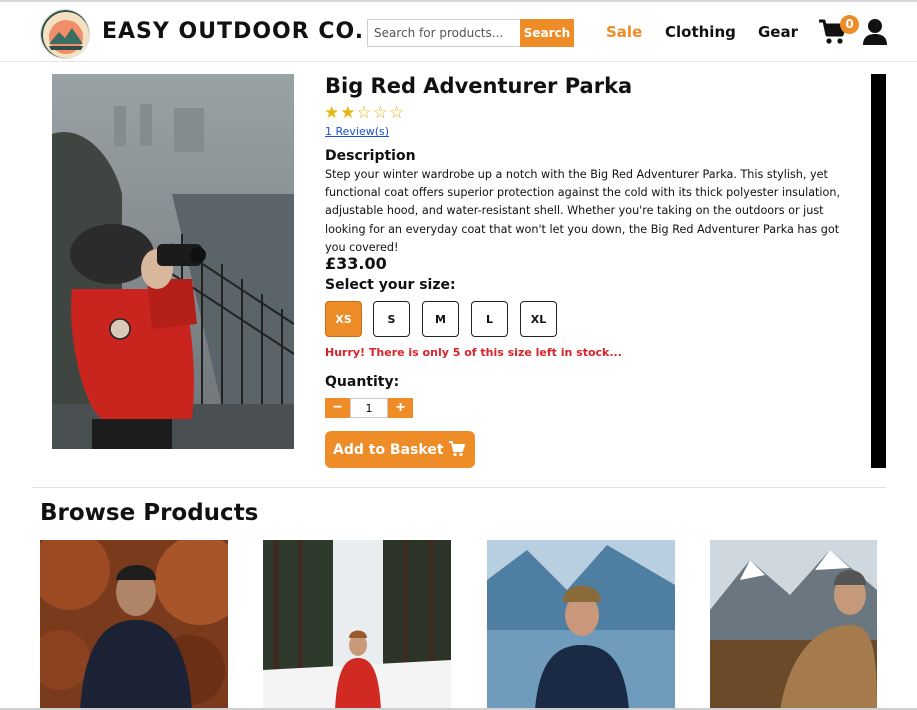 This screenshot has width=917, height=710. I want to click on nav-sale: Sale, so click(624, 32).